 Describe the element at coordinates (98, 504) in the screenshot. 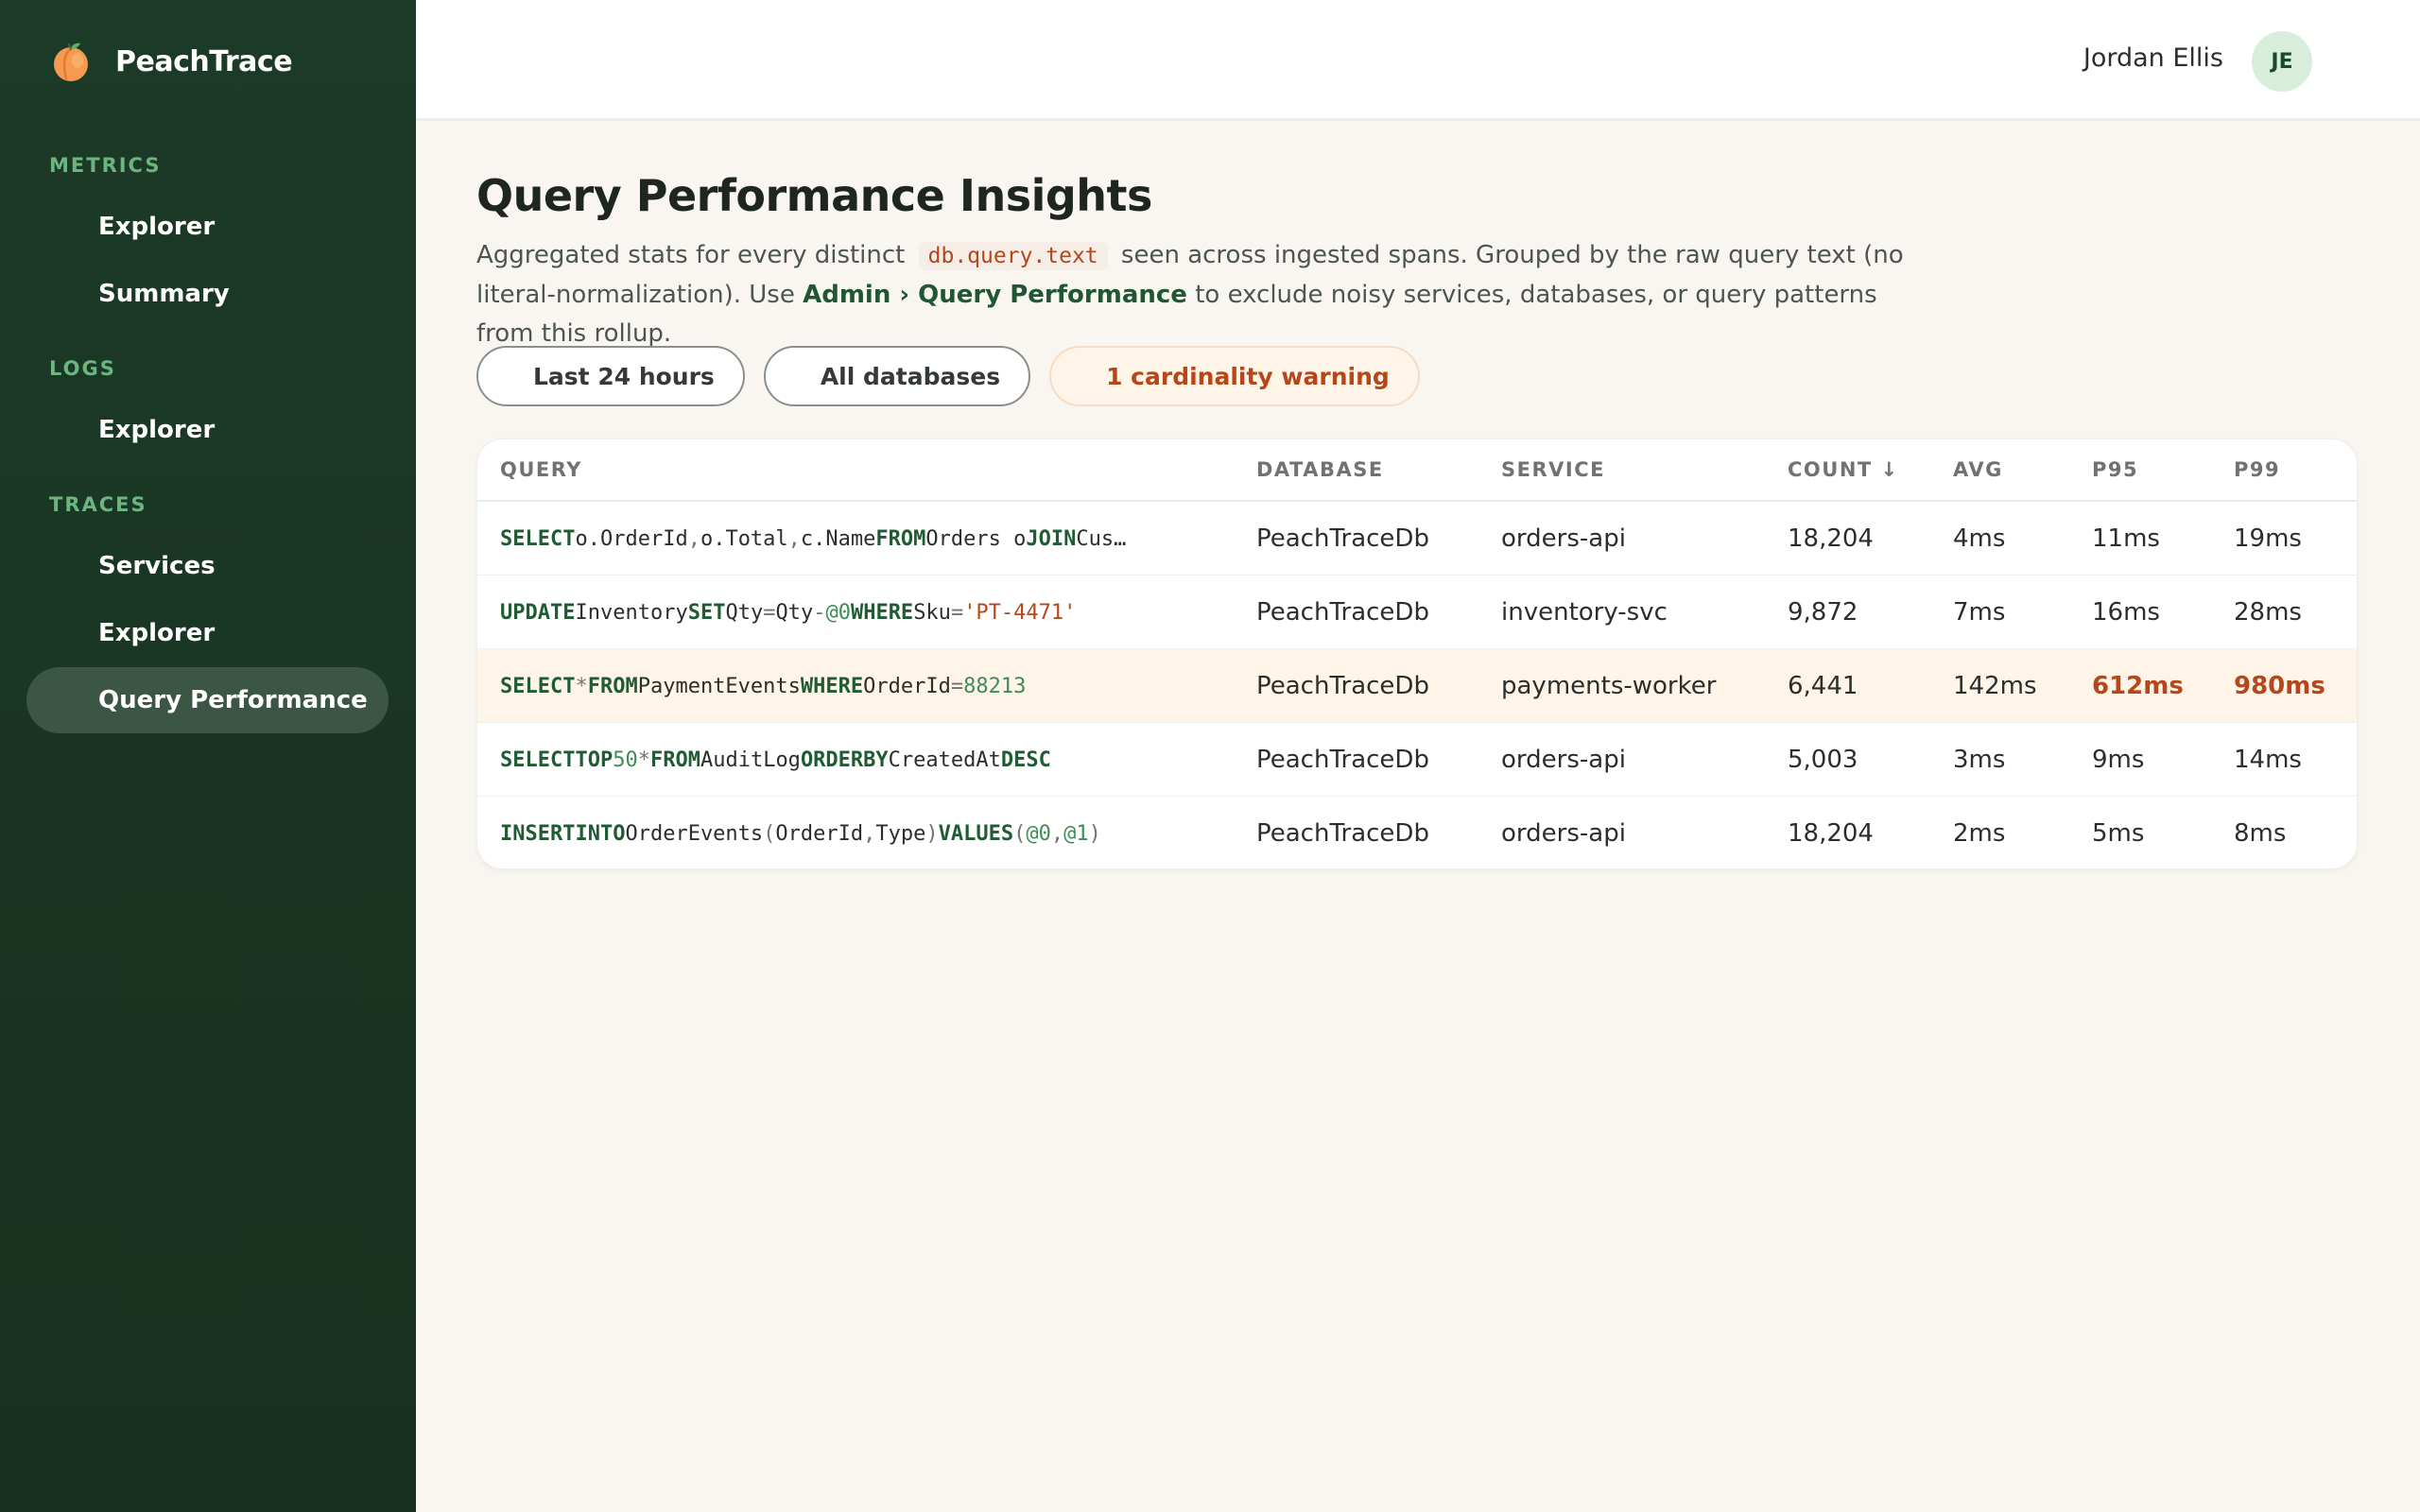

I see `nav-heading-traces: TRACES` at that location.